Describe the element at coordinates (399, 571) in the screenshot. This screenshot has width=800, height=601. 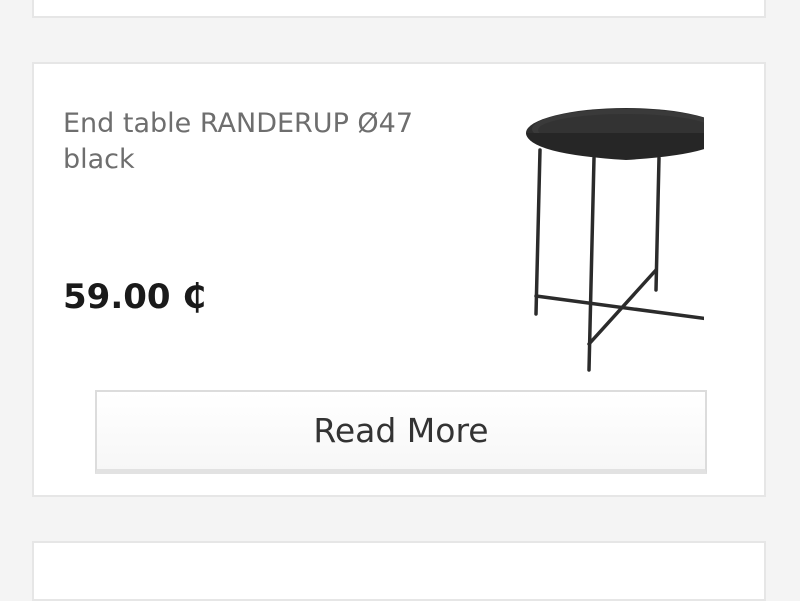
I see `product-card-next` at that location.